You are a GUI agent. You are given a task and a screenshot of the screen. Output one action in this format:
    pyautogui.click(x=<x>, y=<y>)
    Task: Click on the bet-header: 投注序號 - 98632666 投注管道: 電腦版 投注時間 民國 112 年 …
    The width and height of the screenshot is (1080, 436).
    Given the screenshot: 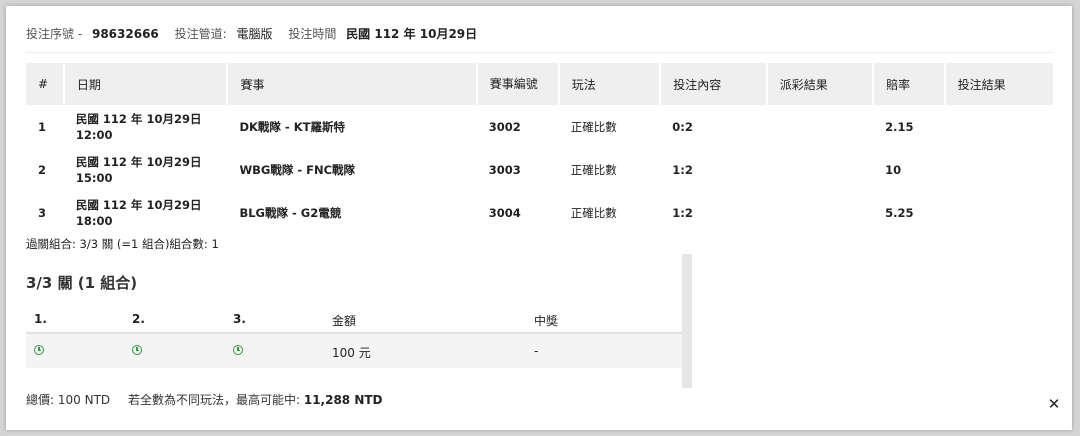 What is the action you would take?
    pyautogui.click(x=251, y=33)
    